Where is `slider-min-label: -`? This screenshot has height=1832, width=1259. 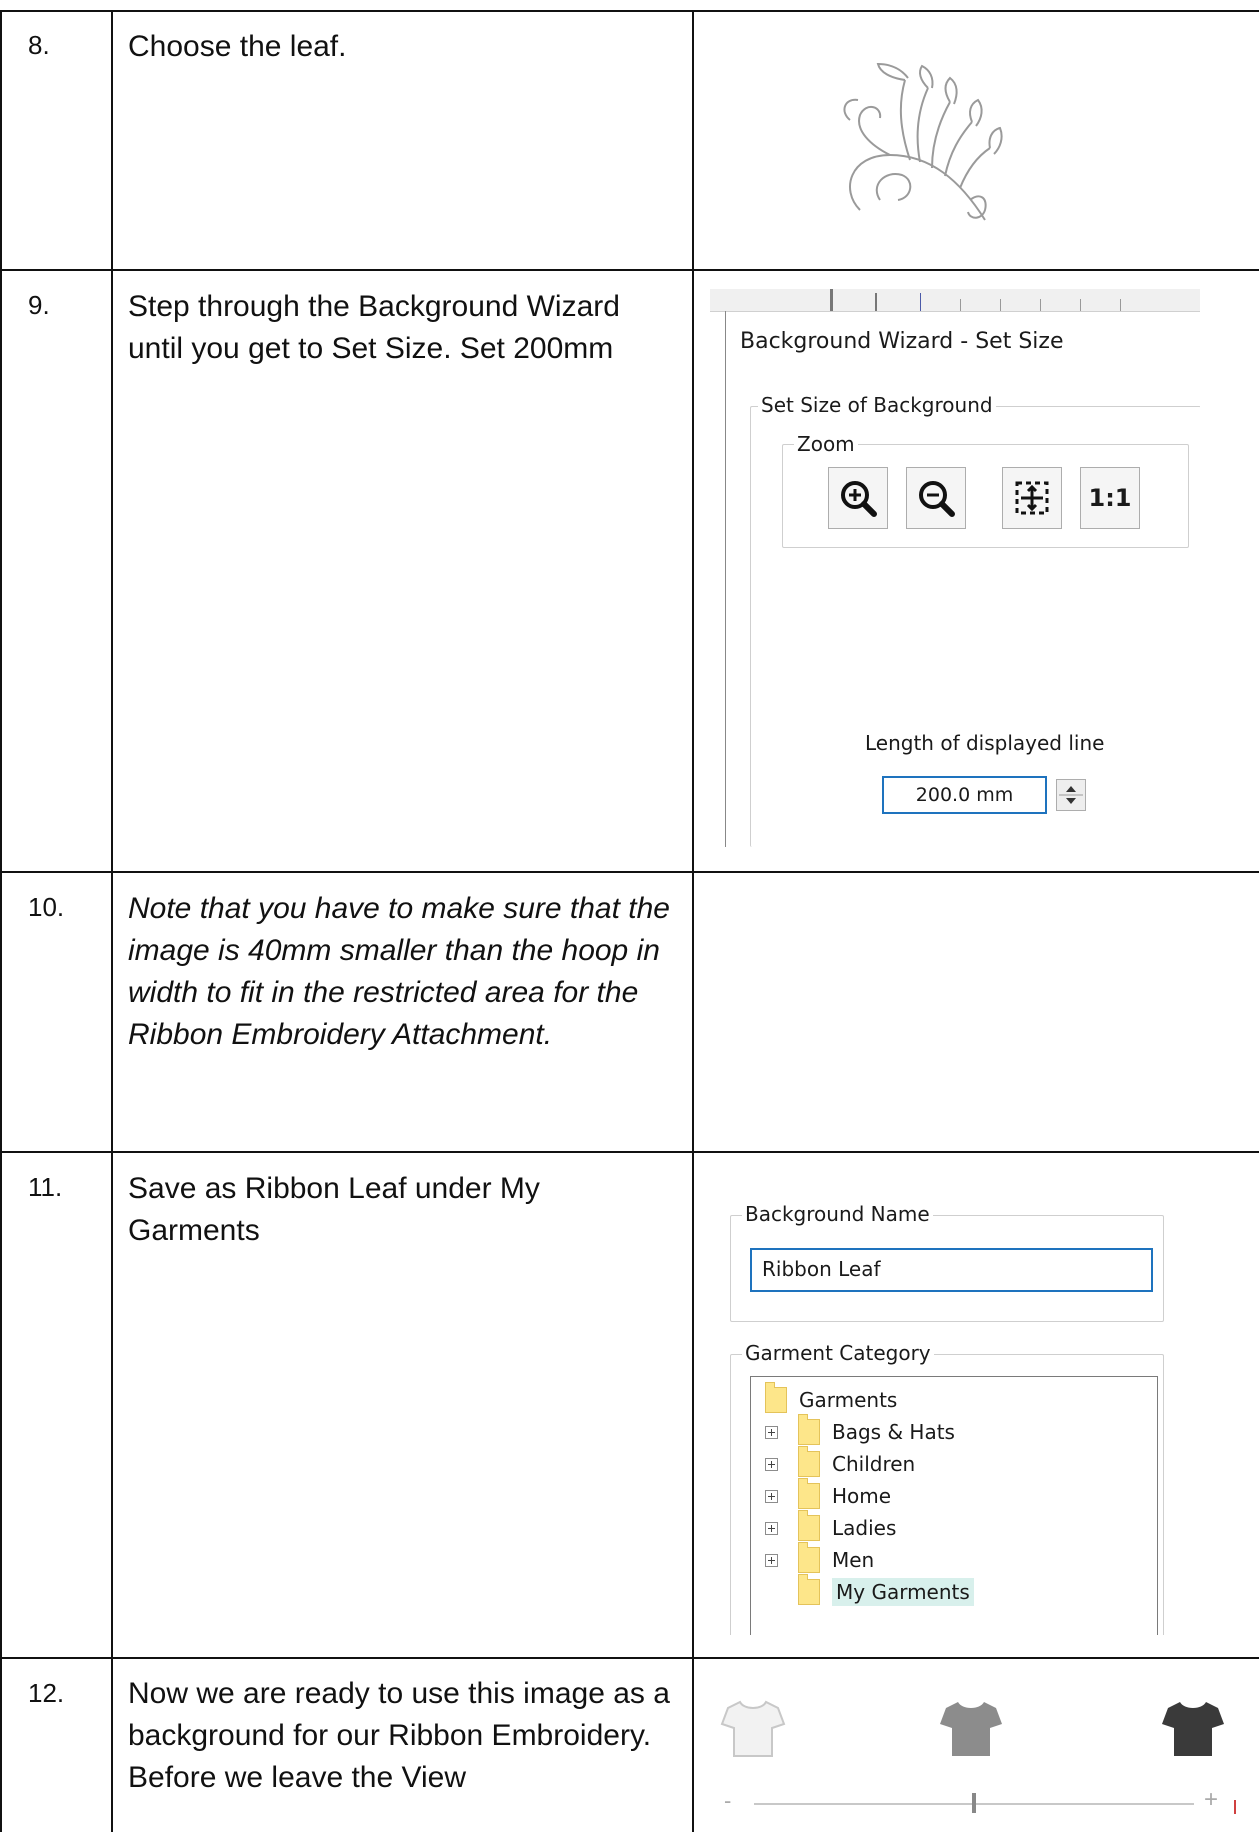
slider-min-label: - is located at coordinates (728, 1800).